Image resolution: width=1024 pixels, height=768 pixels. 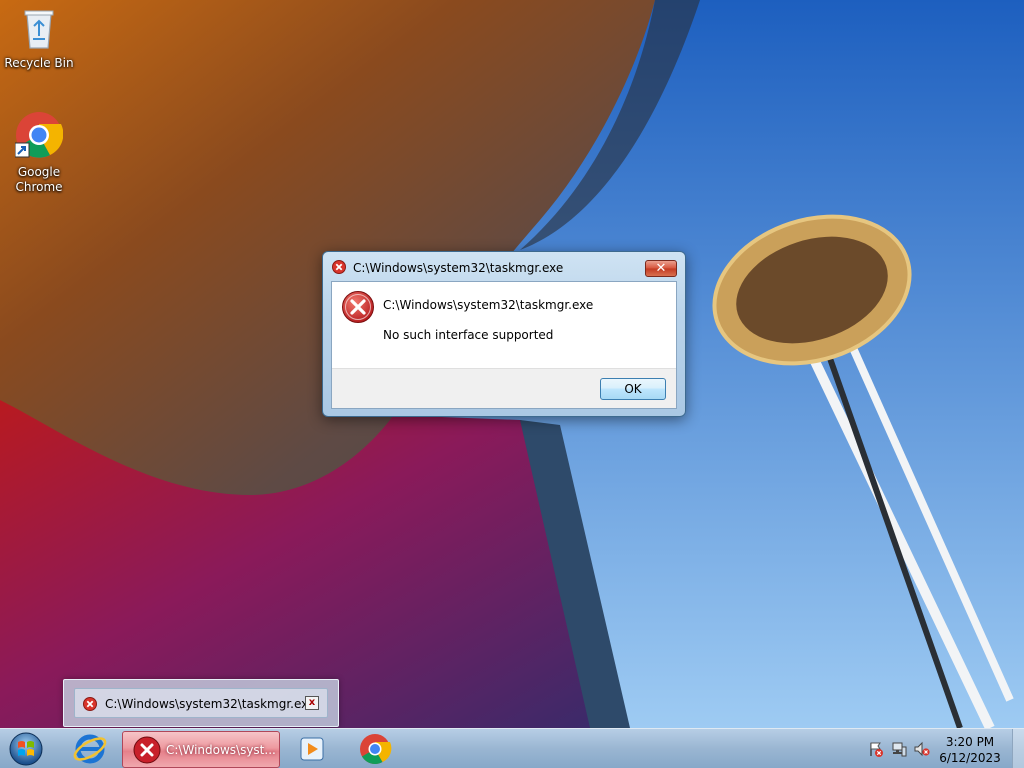 I want to click on start-button, so click(x=27, y=748).